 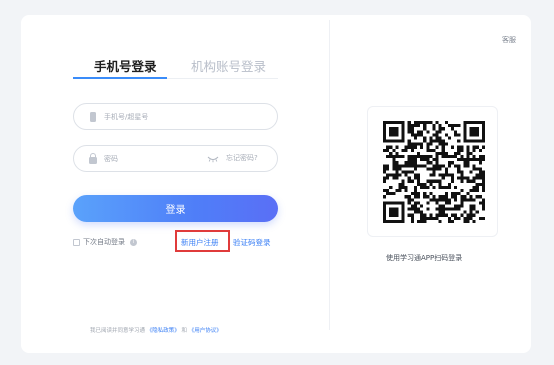 I want to click on code-login-link: 验证码登录, so click(x=252, y=242).